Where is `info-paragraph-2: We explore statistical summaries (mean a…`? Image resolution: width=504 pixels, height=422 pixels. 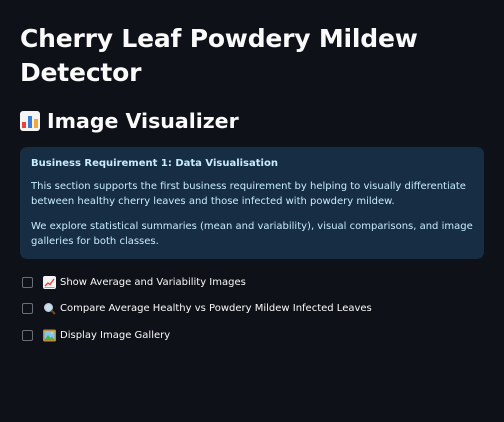
info-paragraph-2: We explore statistical summaries (mean a… is located at coordinates (252, 234).